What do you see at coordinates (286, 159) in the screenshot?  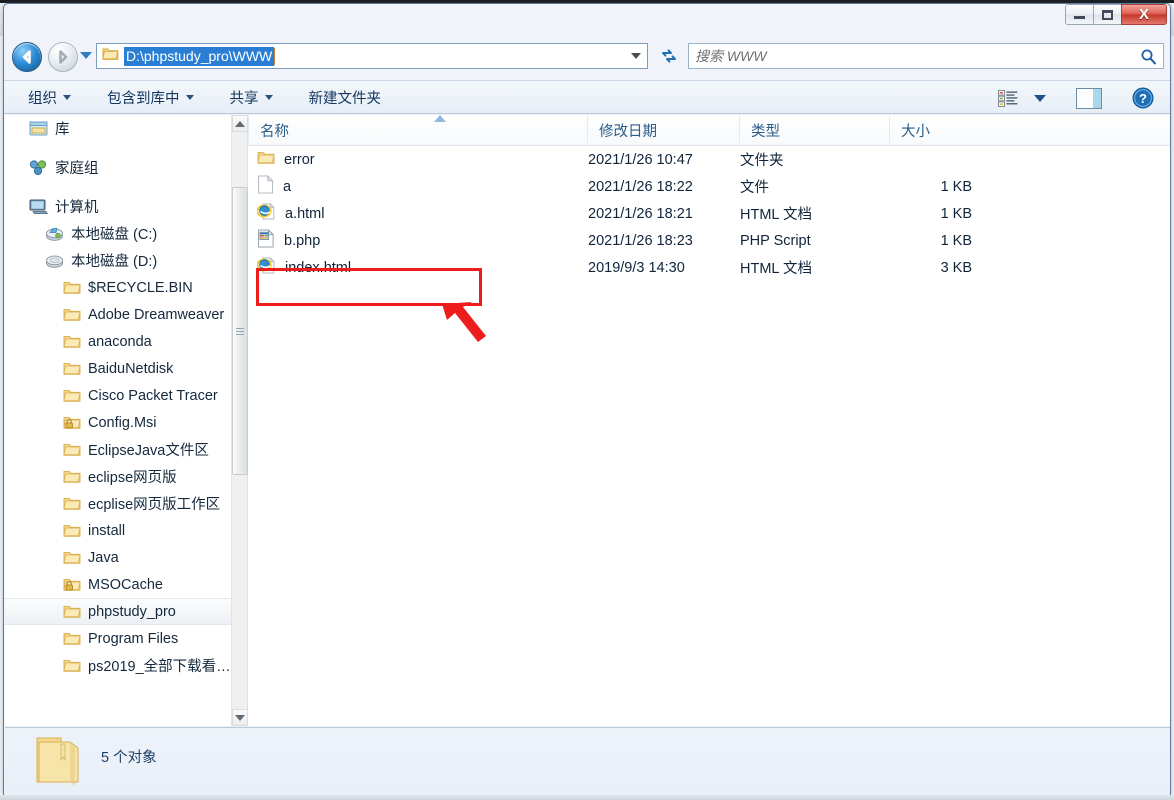 I see `file-name-cell: error` at bounding box center [286, 159].